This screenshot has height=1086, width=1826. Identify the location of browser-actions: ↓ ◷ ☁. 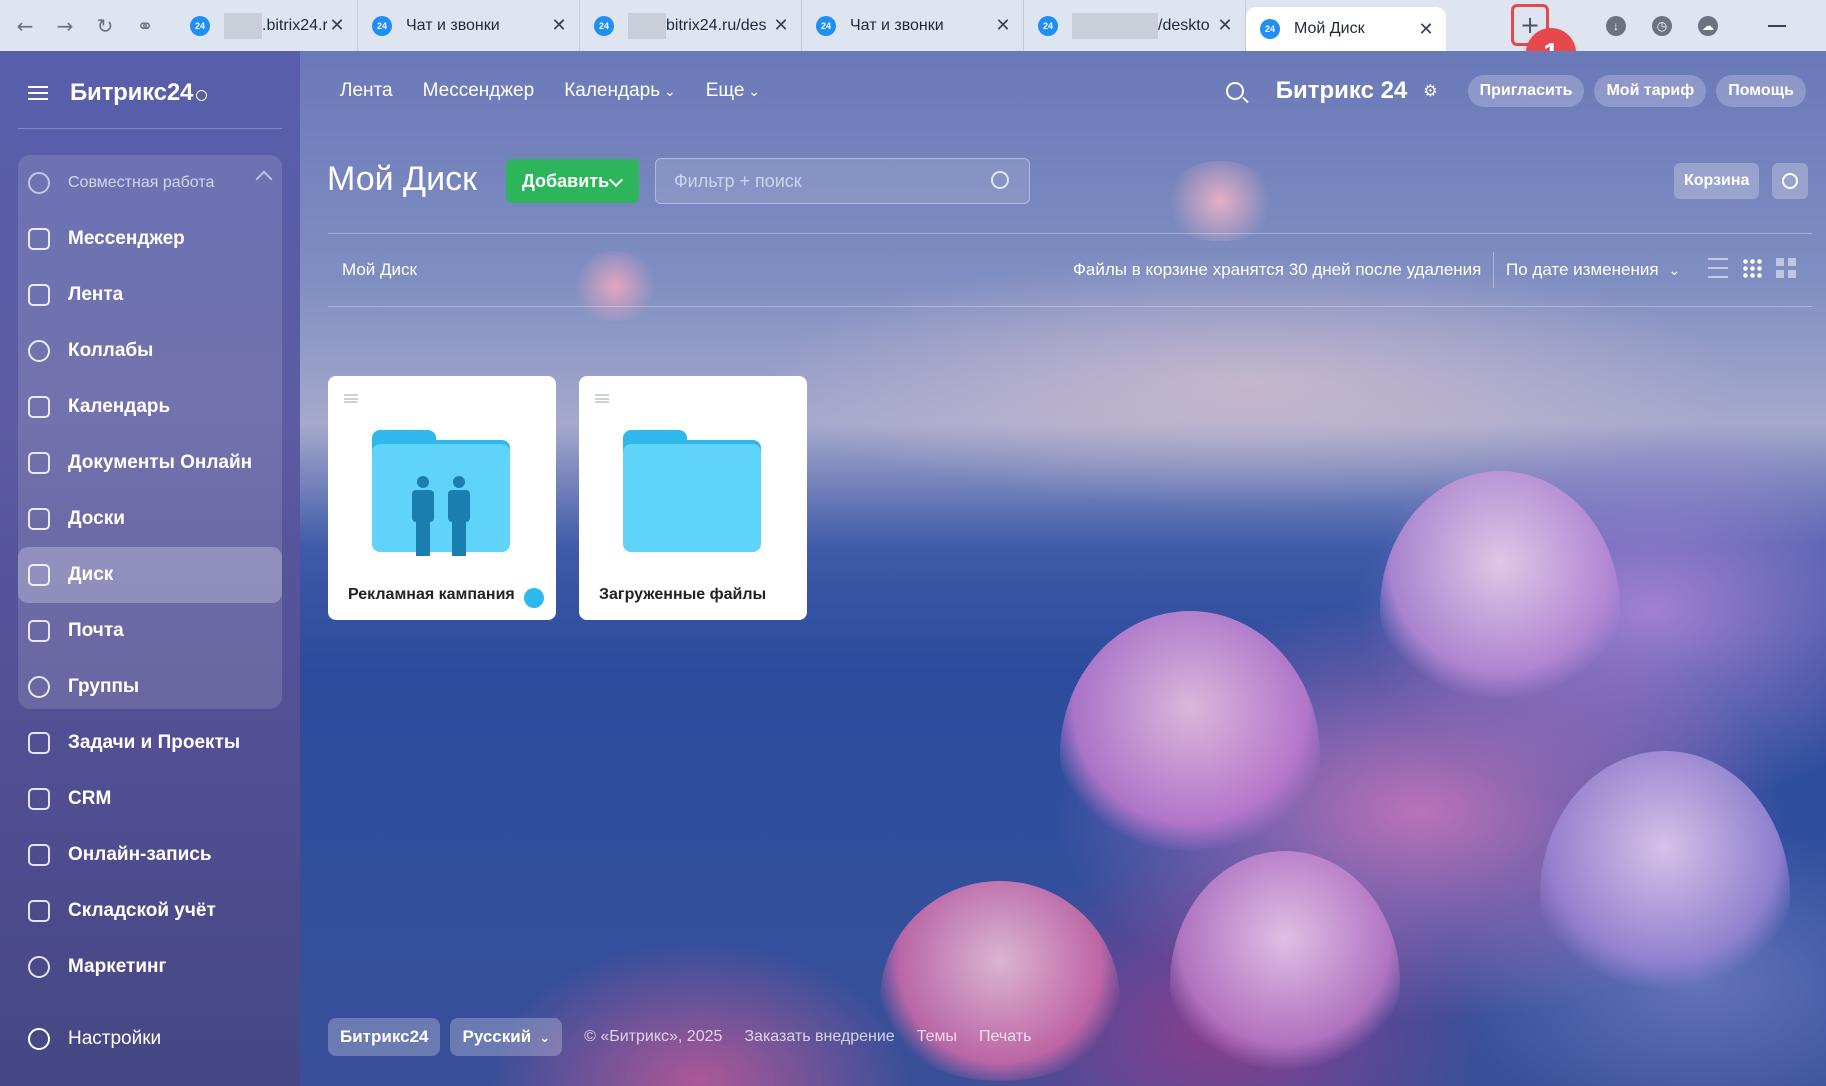
(1716, 25).